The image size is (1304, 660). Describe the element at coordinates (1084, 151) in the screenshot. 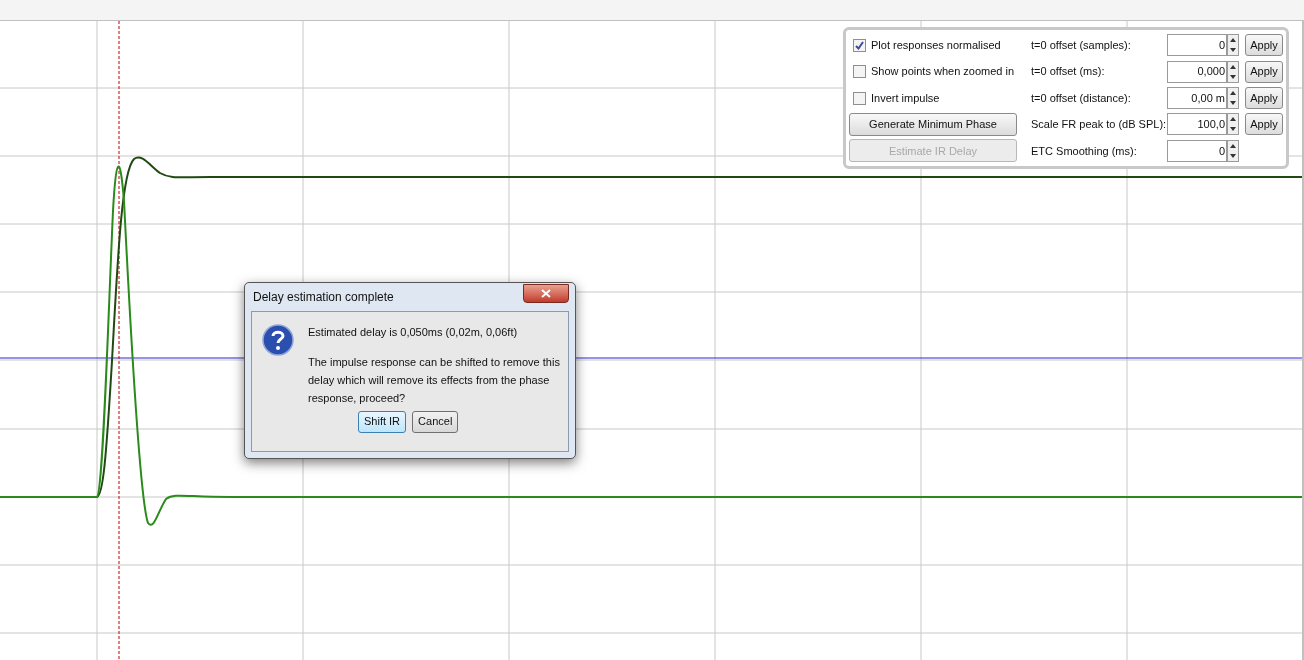

I see `field-label: ETC Smoothing (ms):` at that location.